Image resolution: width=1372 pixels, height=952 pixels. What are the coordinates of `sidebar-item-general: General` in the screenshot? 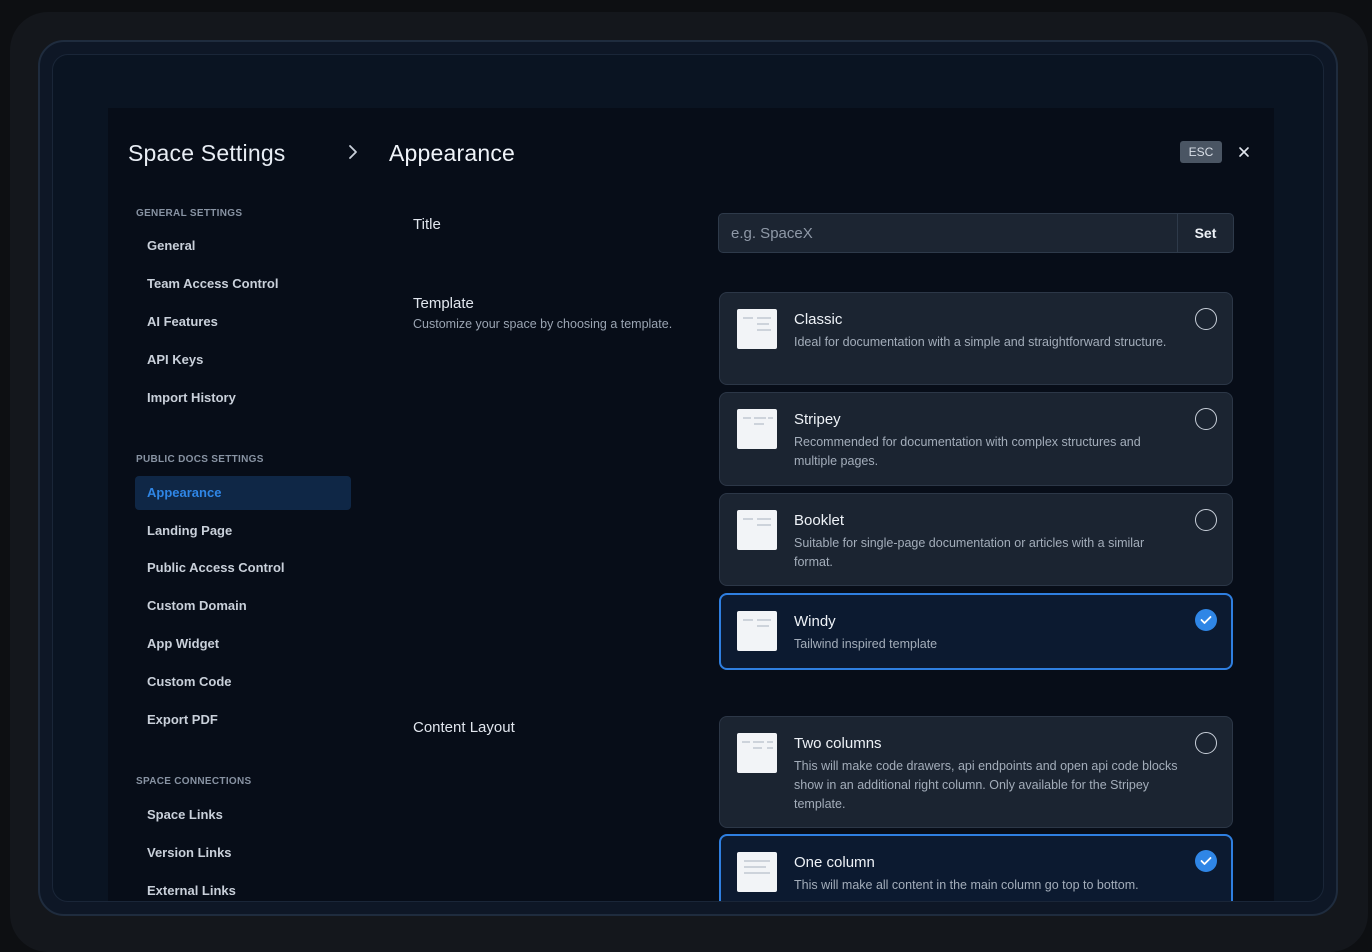 It's located at (243, 246).